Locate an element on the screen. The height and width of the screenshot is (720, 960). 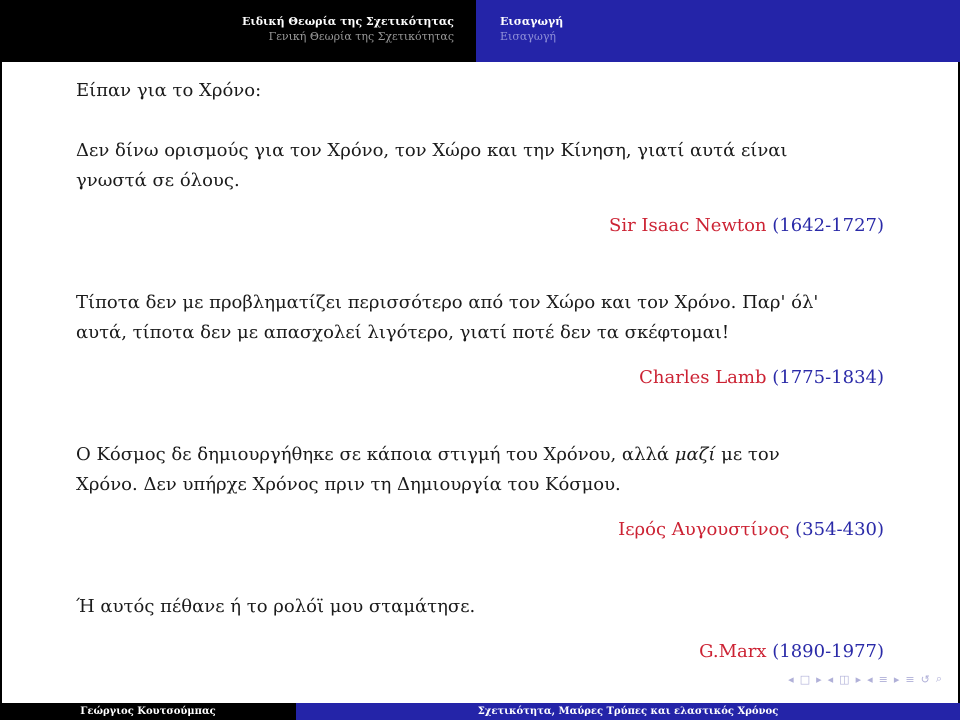
quote-text-post: με τον is located at coordinates (747, 454).